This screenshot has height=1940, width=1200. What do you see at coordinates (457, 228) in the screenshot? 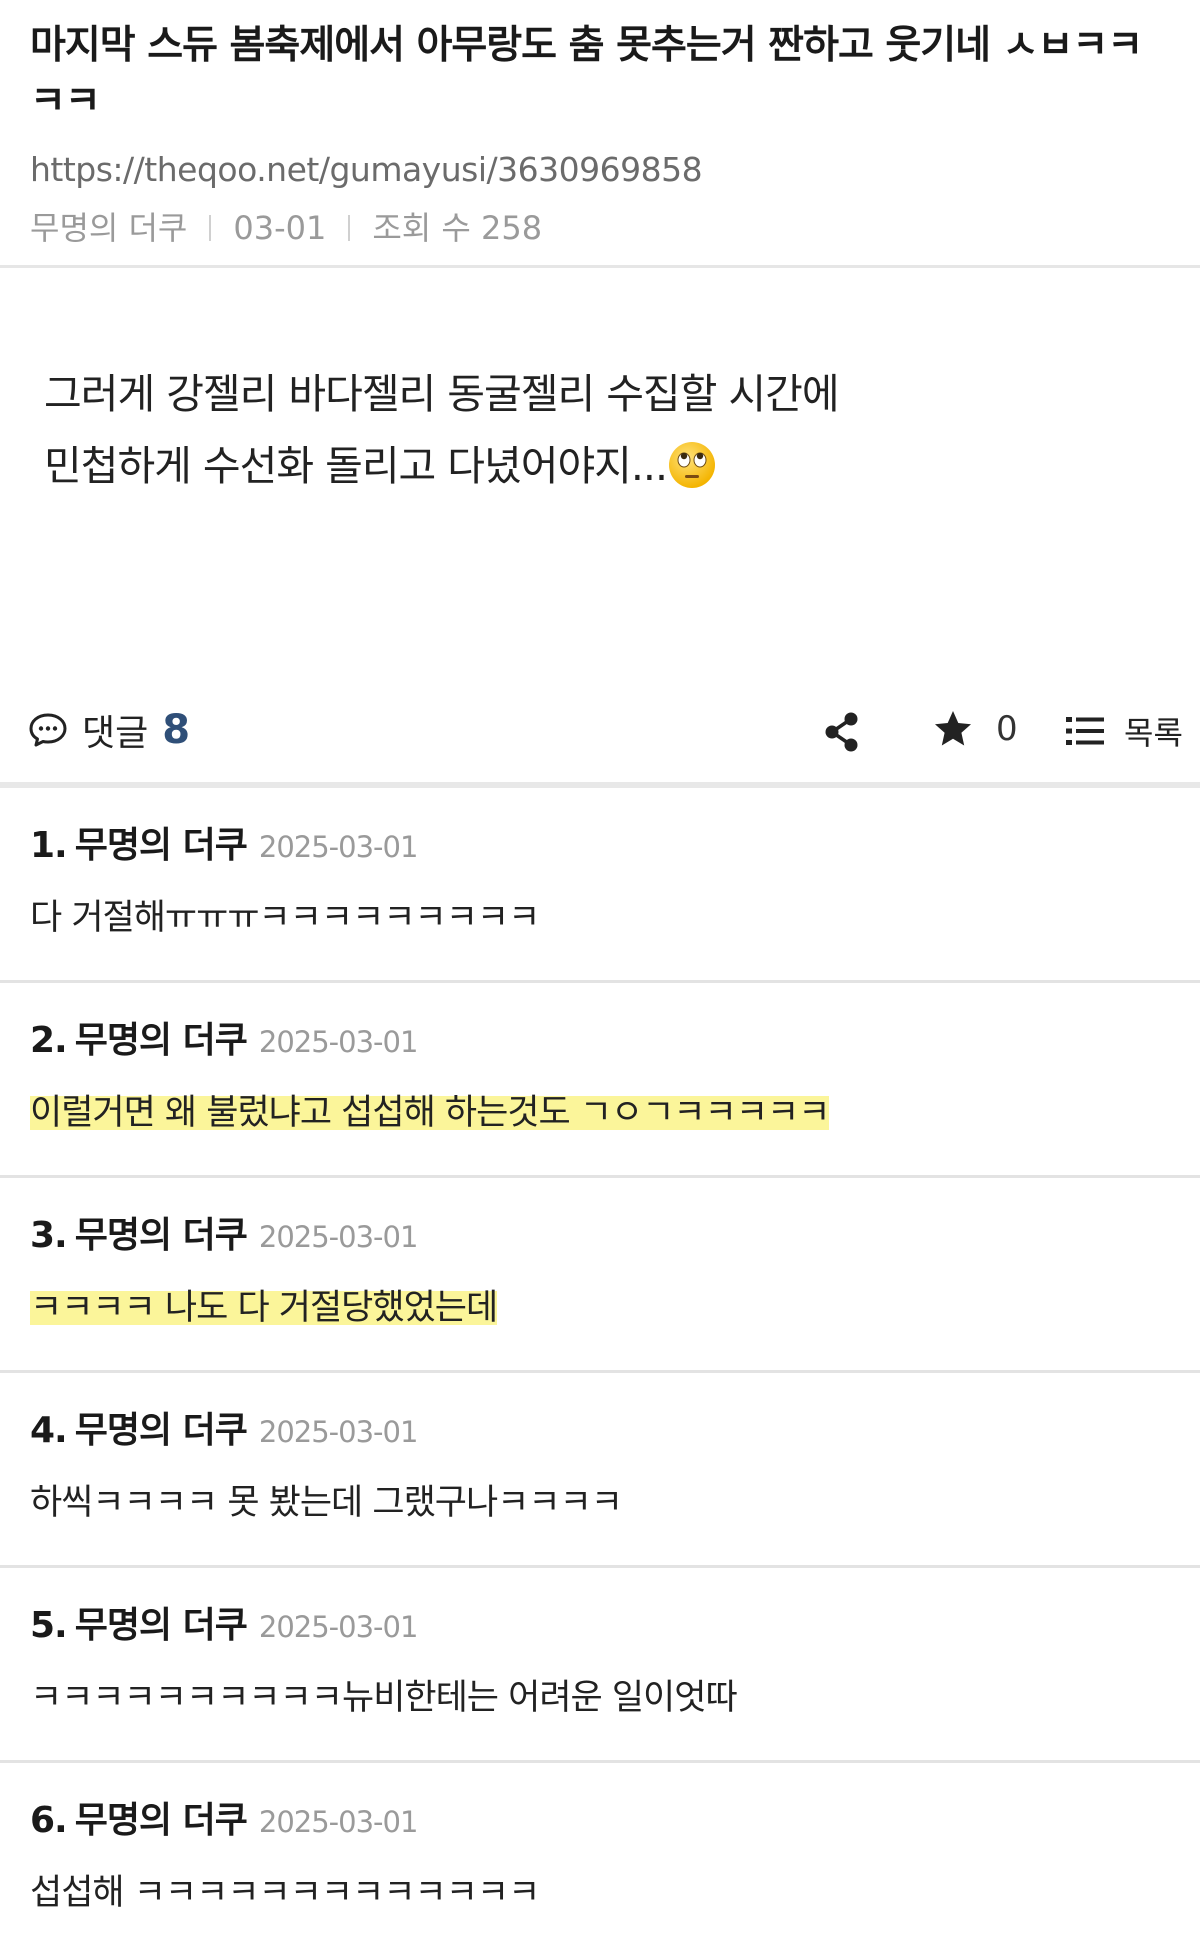
I see `post-views: 조회 수 258` at bounding box center [457, 228].